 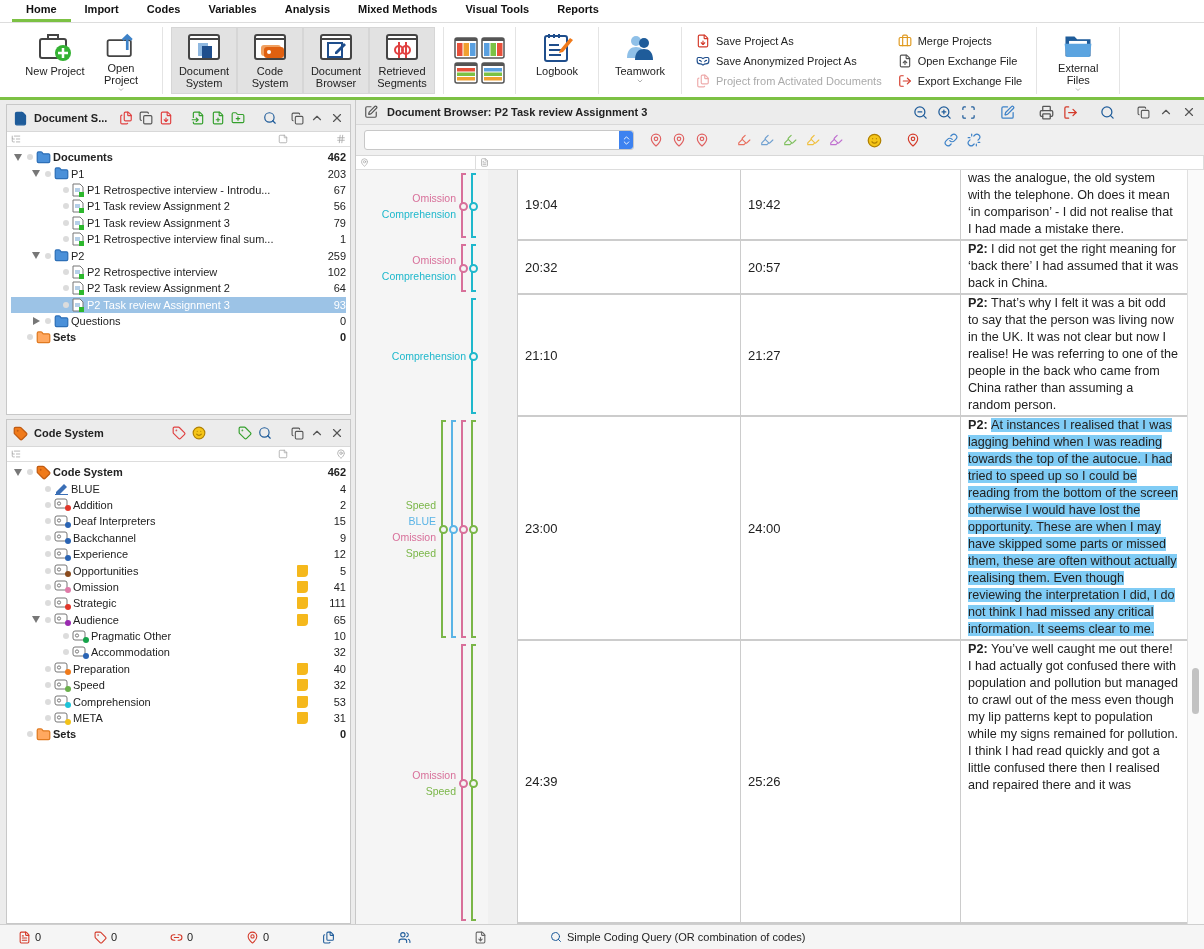 I want to click on menu-tab: Codes, so click(x=163, y=12).